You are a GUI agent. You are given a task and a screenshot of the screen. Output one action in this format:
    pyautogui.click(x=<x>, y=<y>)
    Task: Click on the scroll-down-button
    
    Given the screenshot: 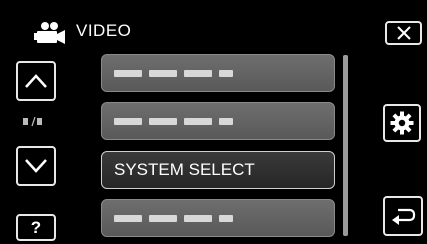 What is the action you would take?
    pyautogui.click(x=36, y=166)
    